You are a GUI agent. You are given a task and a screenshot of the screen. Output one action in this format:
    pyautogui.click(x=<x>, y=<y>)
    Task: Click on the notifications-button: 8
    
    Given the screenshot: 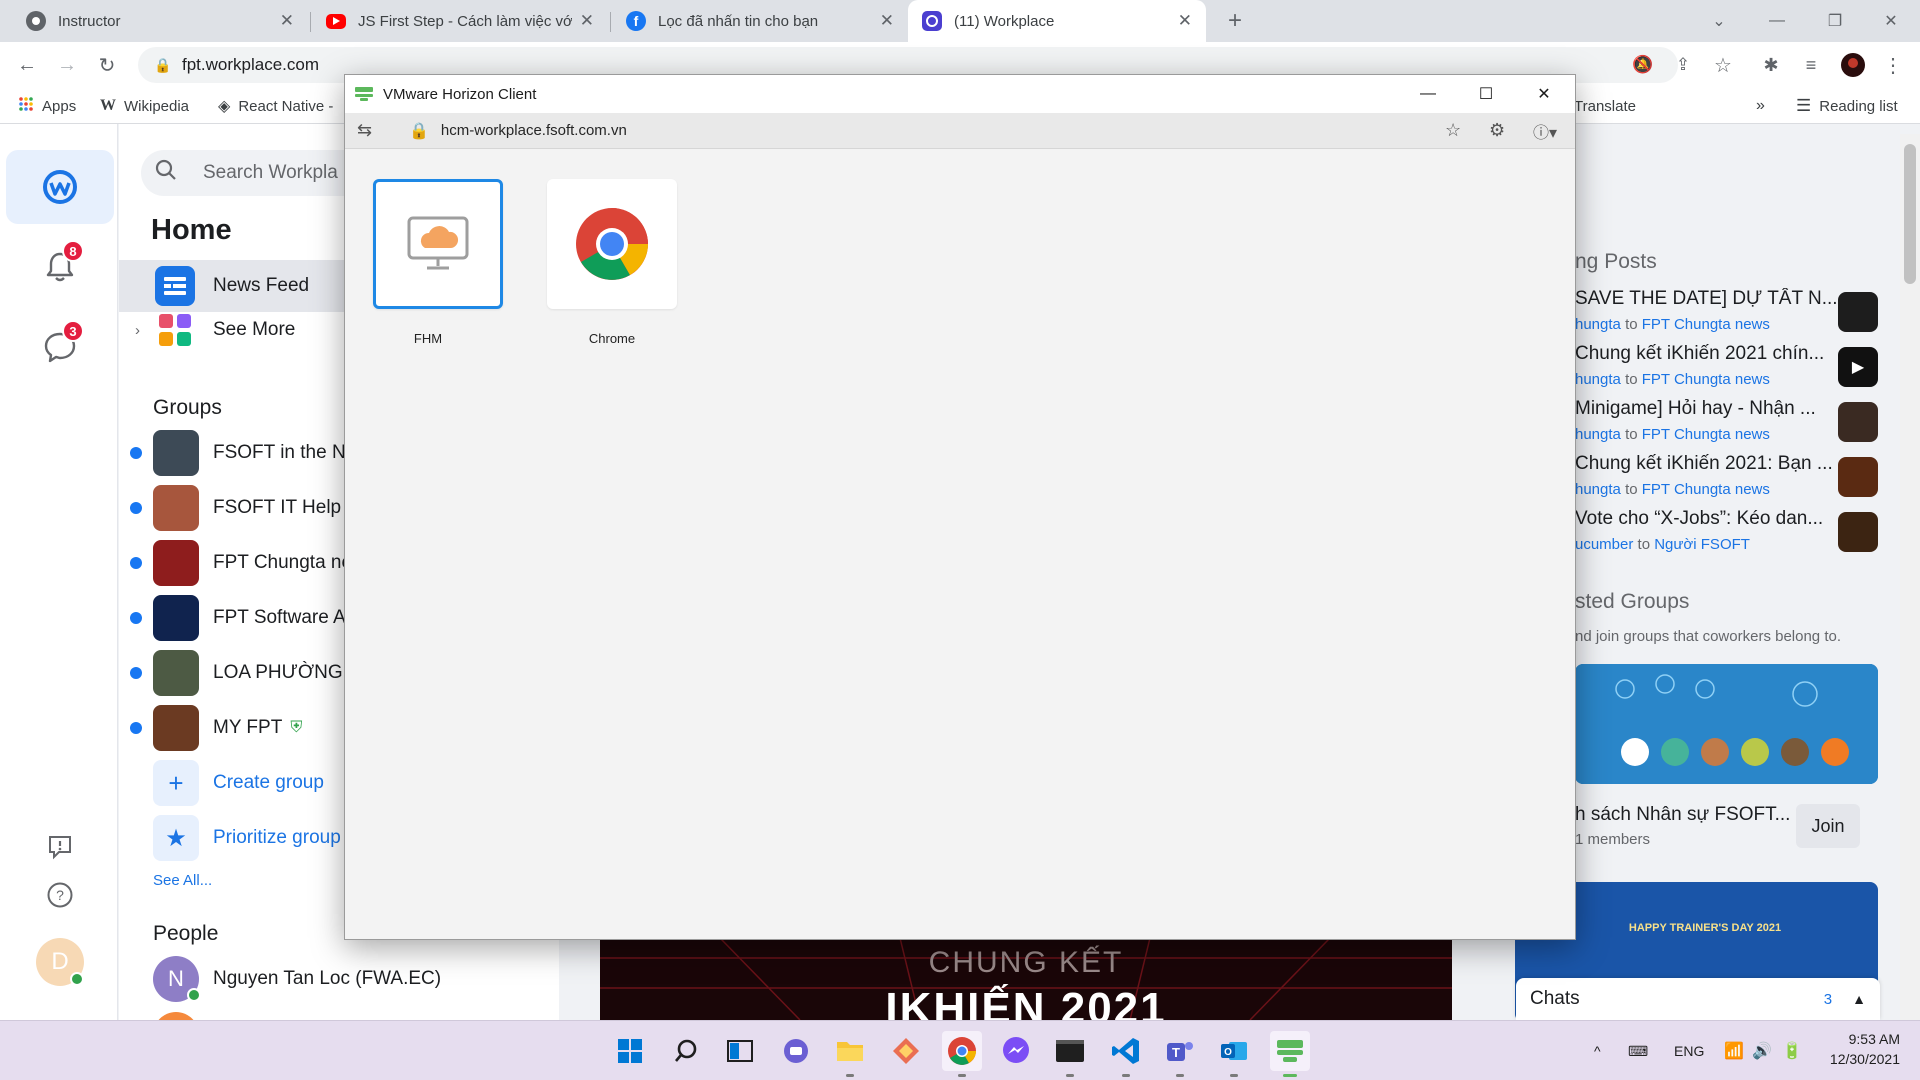 What is the action you would take?
    pyautogui.click(x=60, y=267)
    